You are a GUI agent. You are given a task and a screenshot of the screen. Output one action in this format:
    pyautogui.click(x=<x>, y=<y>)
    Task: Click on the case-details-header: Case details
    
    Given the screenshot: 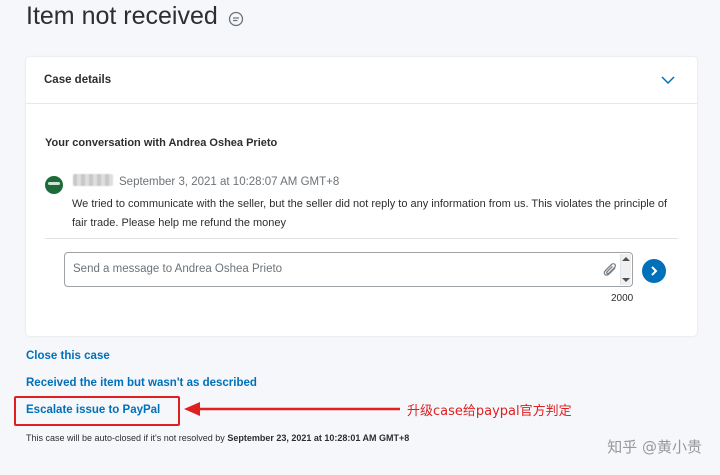 What is the action you would take?
    pyautogui.click(x=361, y=80)
    